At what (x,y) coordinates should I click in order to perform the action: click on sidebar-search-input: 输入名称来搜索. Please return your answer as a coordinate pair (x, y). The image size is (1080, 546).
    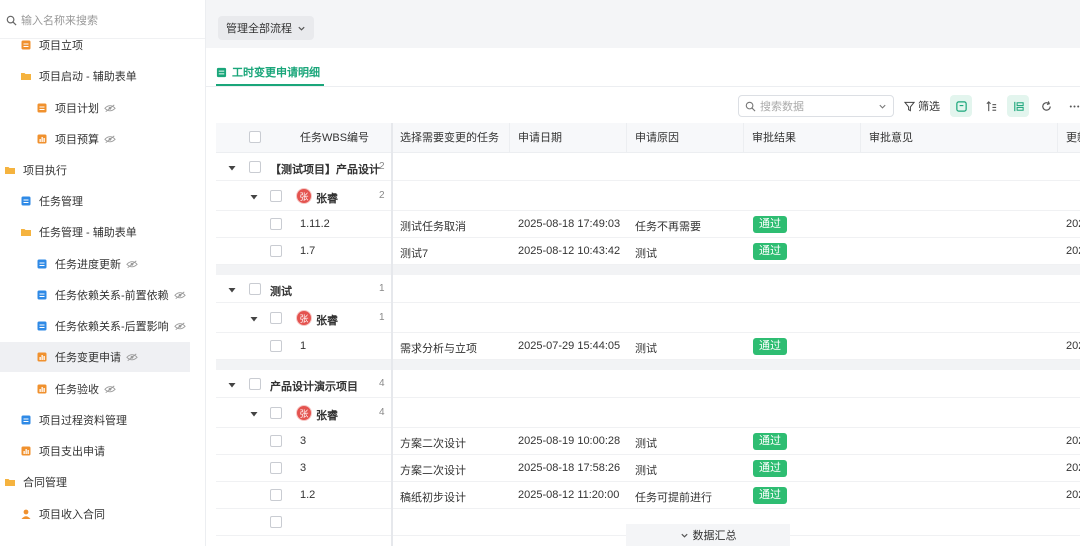
    Looking at the image, I should click on (102, 20).